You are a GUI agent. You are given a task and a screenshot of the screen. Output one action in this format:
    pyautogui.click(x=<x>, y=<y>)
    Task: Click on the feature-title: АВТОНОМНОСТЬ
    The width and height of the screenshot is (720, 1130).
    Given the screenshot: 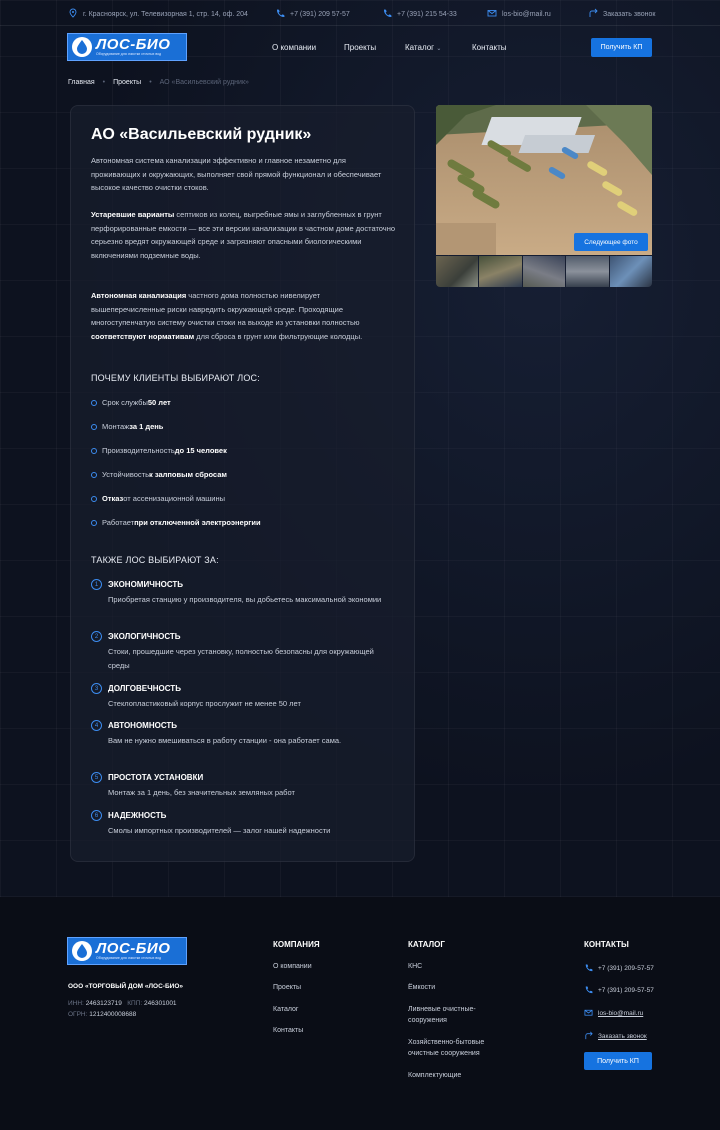 What is the action you would take?
    pyautogui.click(x=143, y=725)
    